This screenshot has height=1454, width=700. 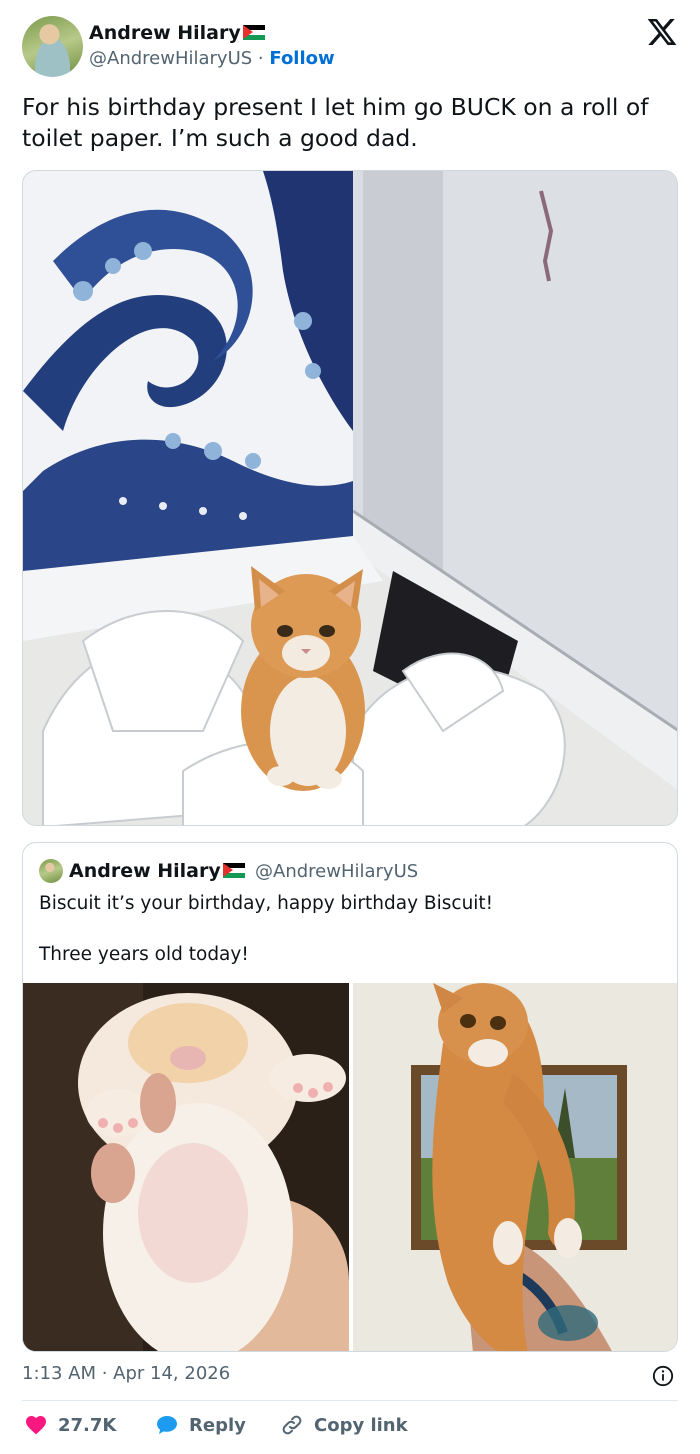 I want to click on author-handle: @AndrewHilaryUS, so click(x=170, y=58).